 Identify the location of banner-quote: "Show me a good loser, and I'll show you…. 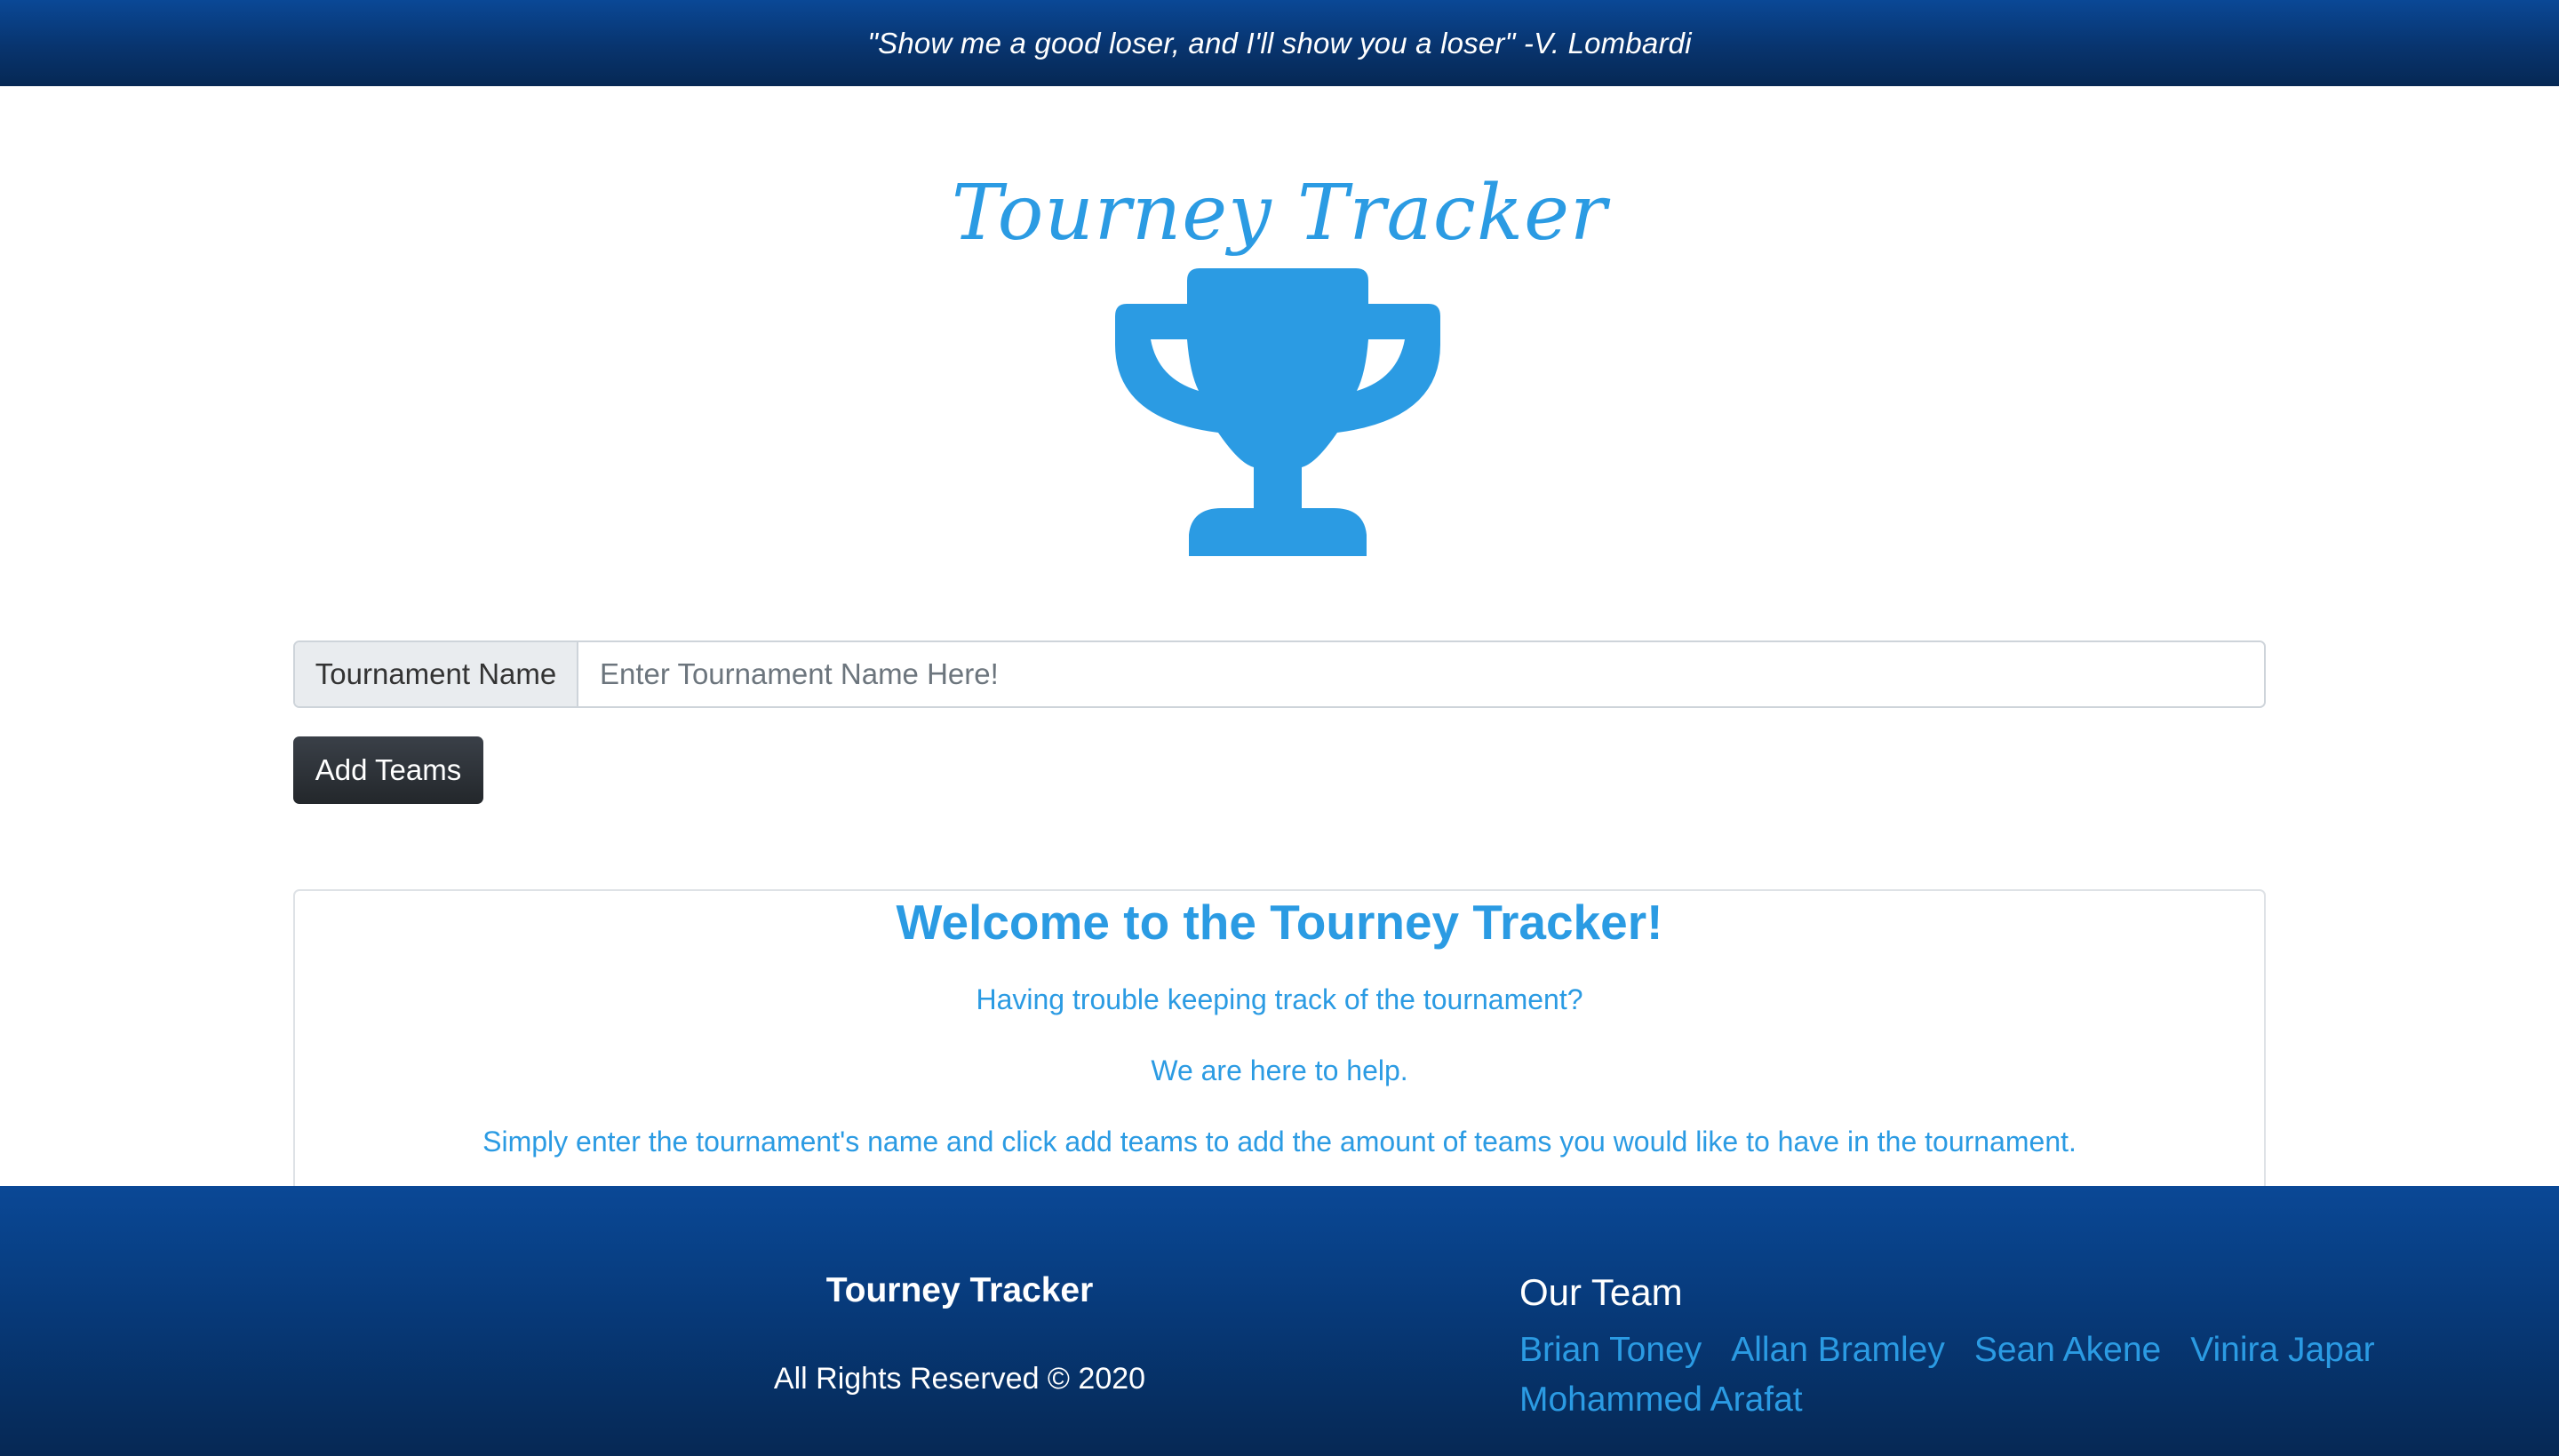
(1279, 43).